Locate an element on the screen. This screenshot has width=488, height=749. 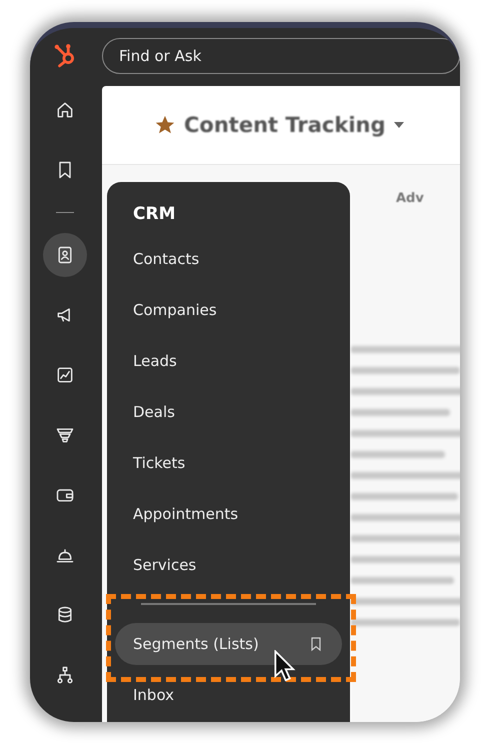
menu-item-label: Segments (Lists) is located at coordinates (196, 644).